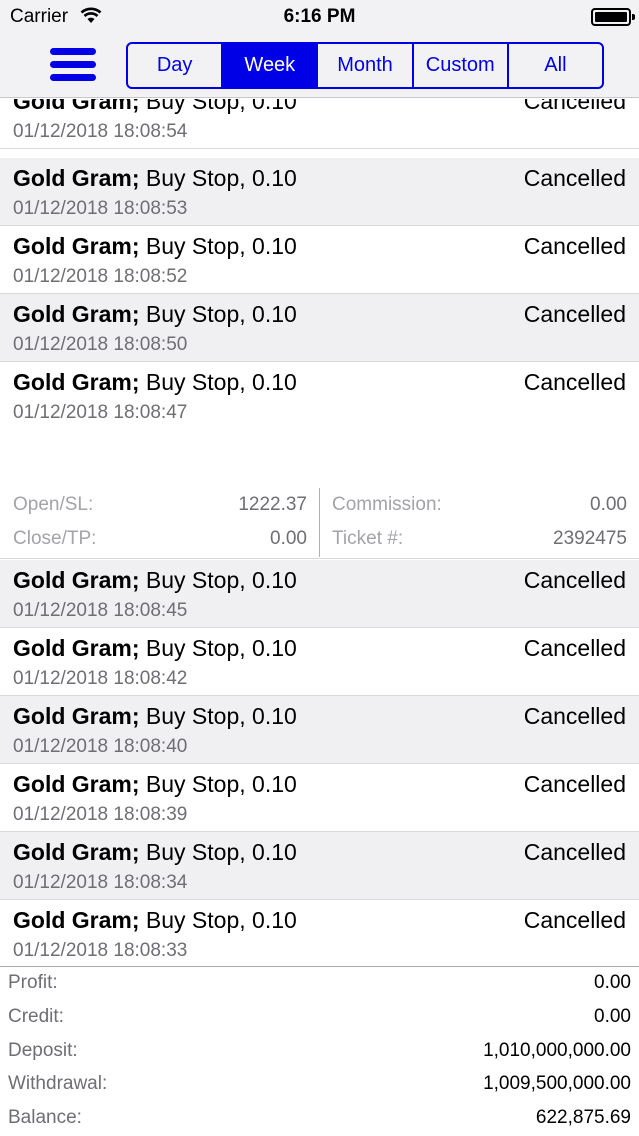 This screenshot has height=1136, width=639. I want to click on segment-month: Month, so click(366, 65).